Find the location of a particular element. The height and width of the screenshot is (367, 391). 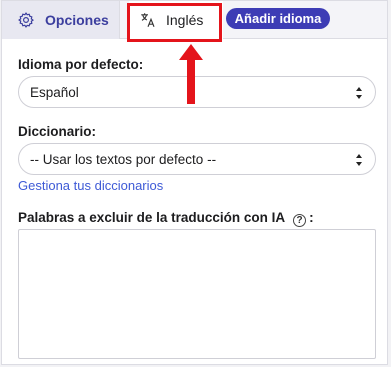

manage-dictionaries-link: Gestiona tus diccionarios is located at coordinates (90, 185).